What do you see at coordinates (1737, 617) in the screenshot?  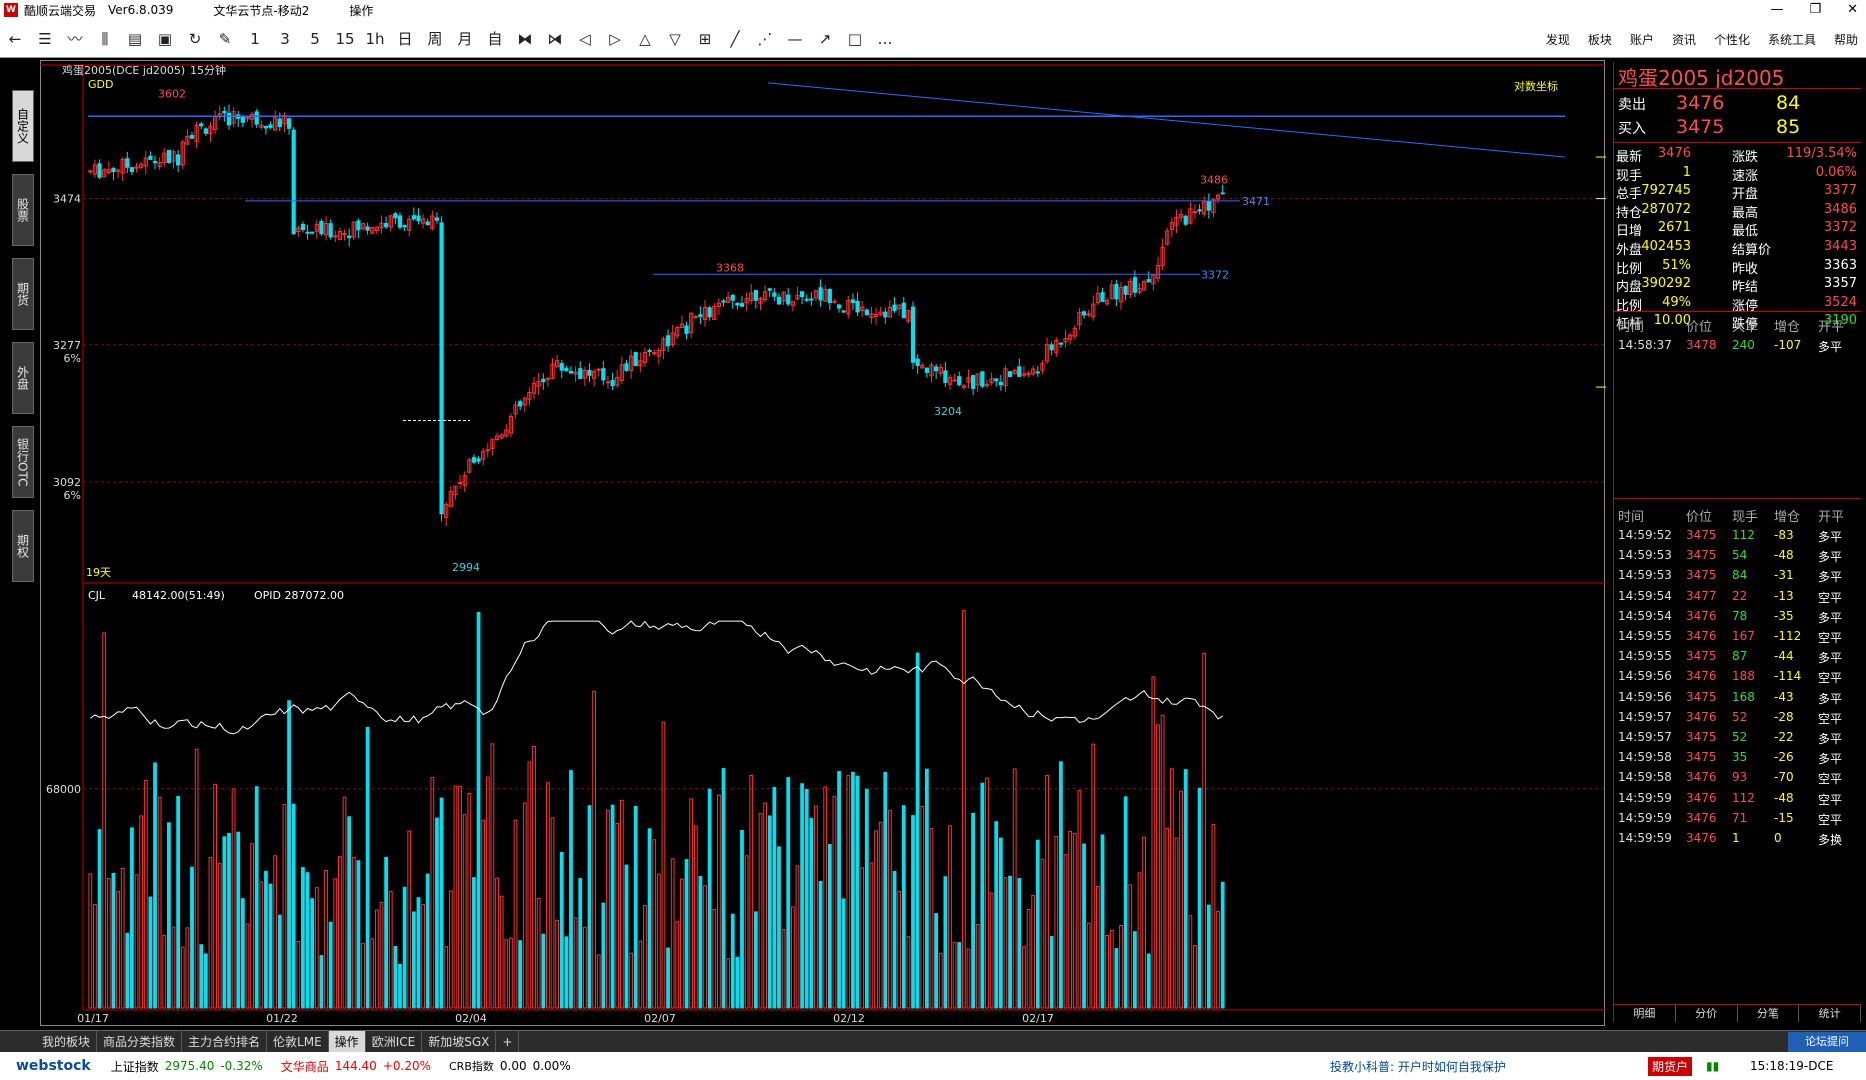 I see `table-row: 14:59:54 3476 78 -35 多平` at bounding box center [1737, 617].